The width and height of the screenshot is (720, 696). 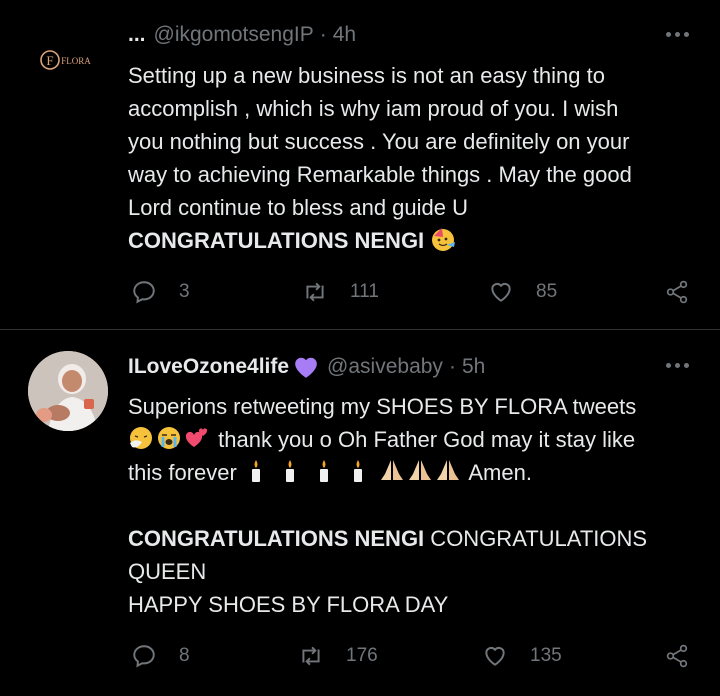 I want to click on avatar-photo-icon, so click(x=68, y=391).